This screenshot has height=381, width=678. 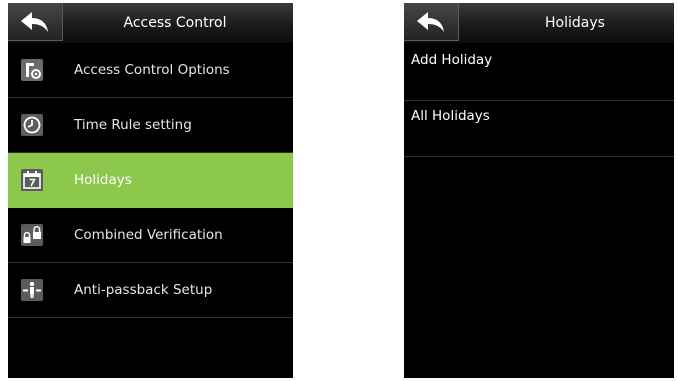 I want to click on titlebar: Holidays, so click(x=539, y=23).